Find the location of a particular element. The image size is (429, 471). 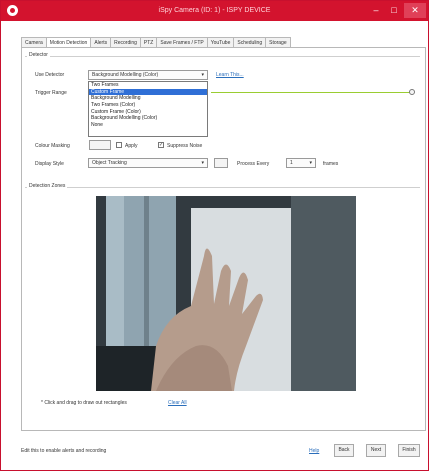

display-style-label: Display Style is located at coordinates (49, 164).